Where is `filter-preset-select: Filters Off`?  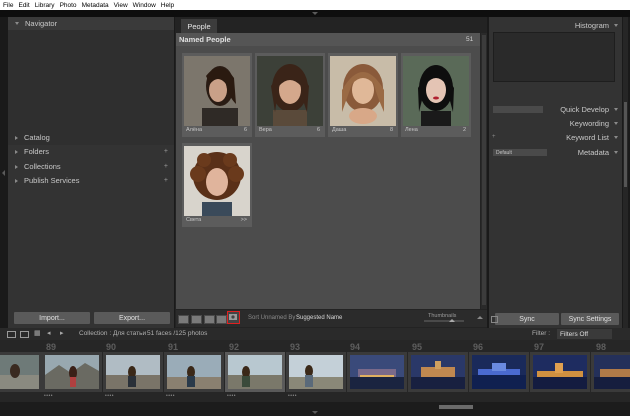
filter-preset-select: Filters Off is located at coordinates (584, 334).